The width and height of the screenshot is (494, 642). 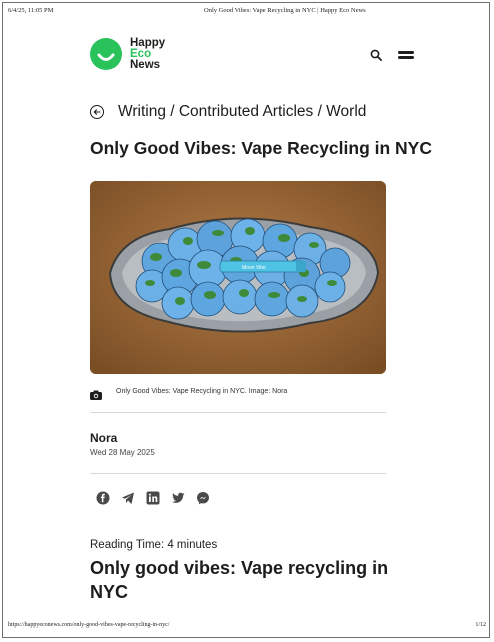 What do you see at coordinates (97, 112) in the screenshot?
I see `back-arrow-icon` at bounding box center [97, 112].